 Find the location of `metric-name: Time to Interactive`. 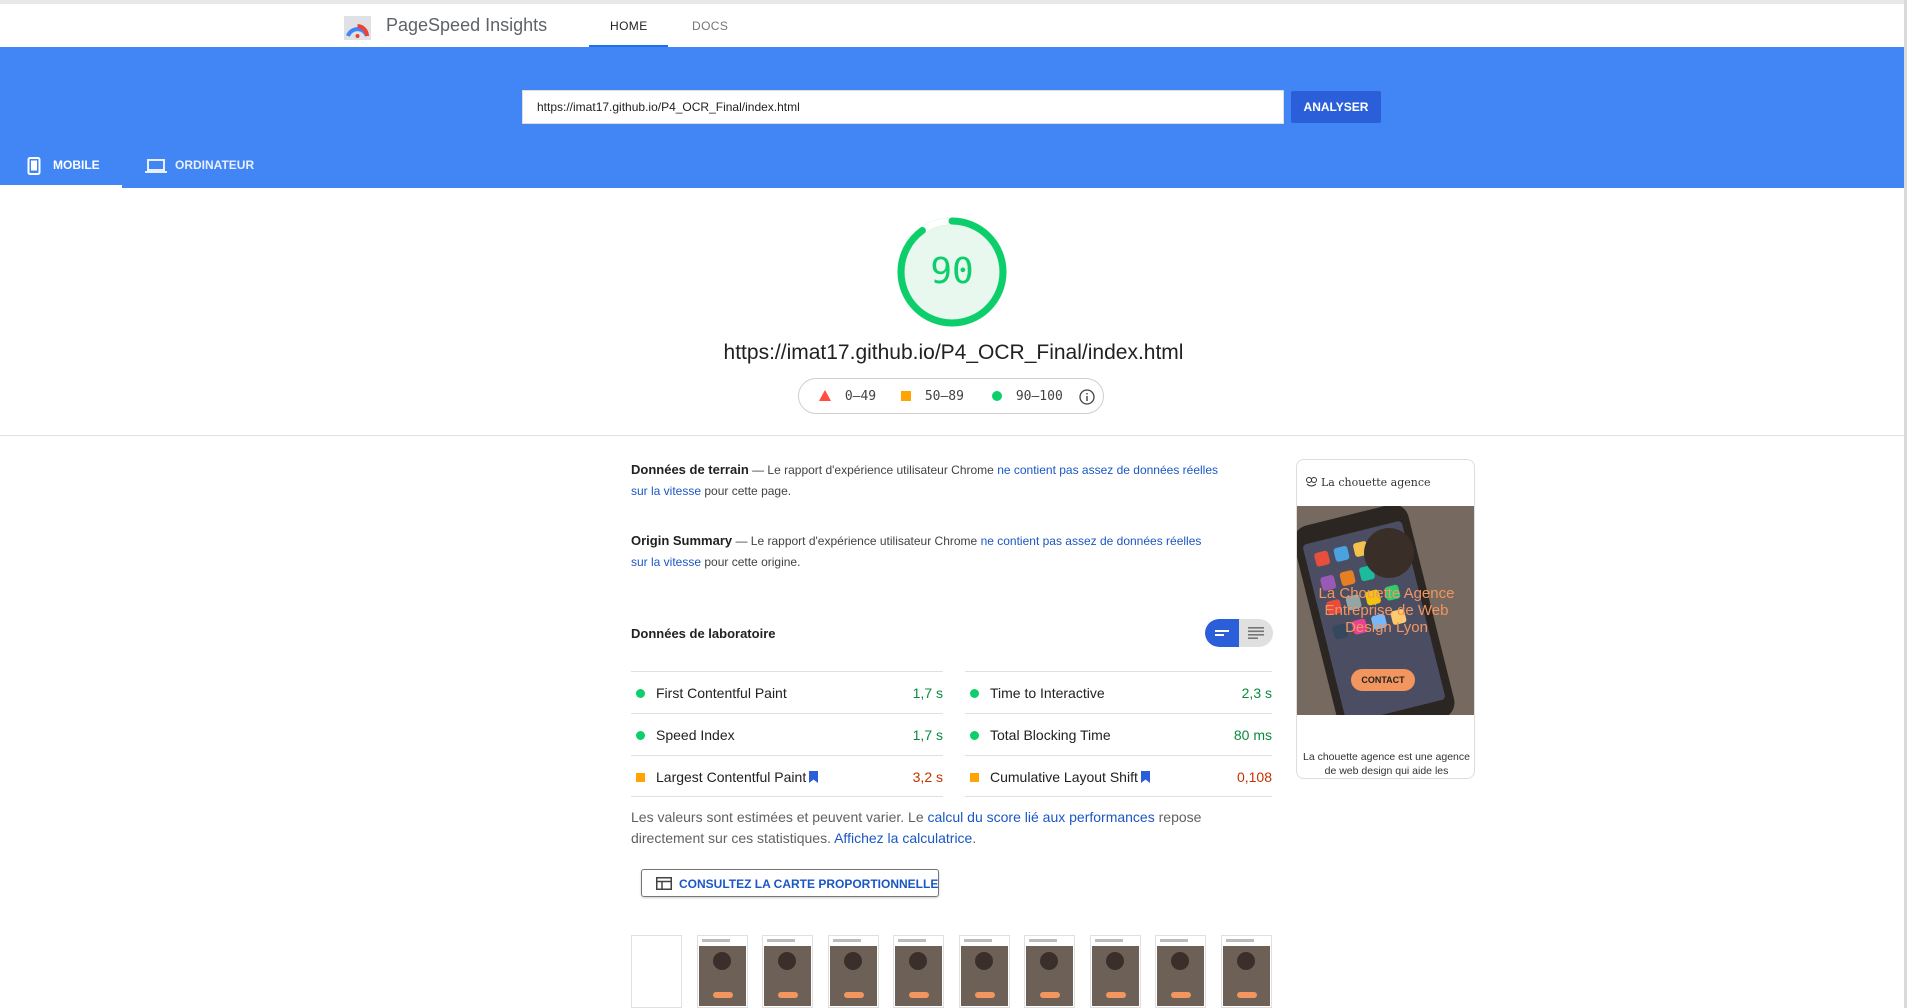

metric-name: Time to Interactive is located at coordinates (1047, 693).